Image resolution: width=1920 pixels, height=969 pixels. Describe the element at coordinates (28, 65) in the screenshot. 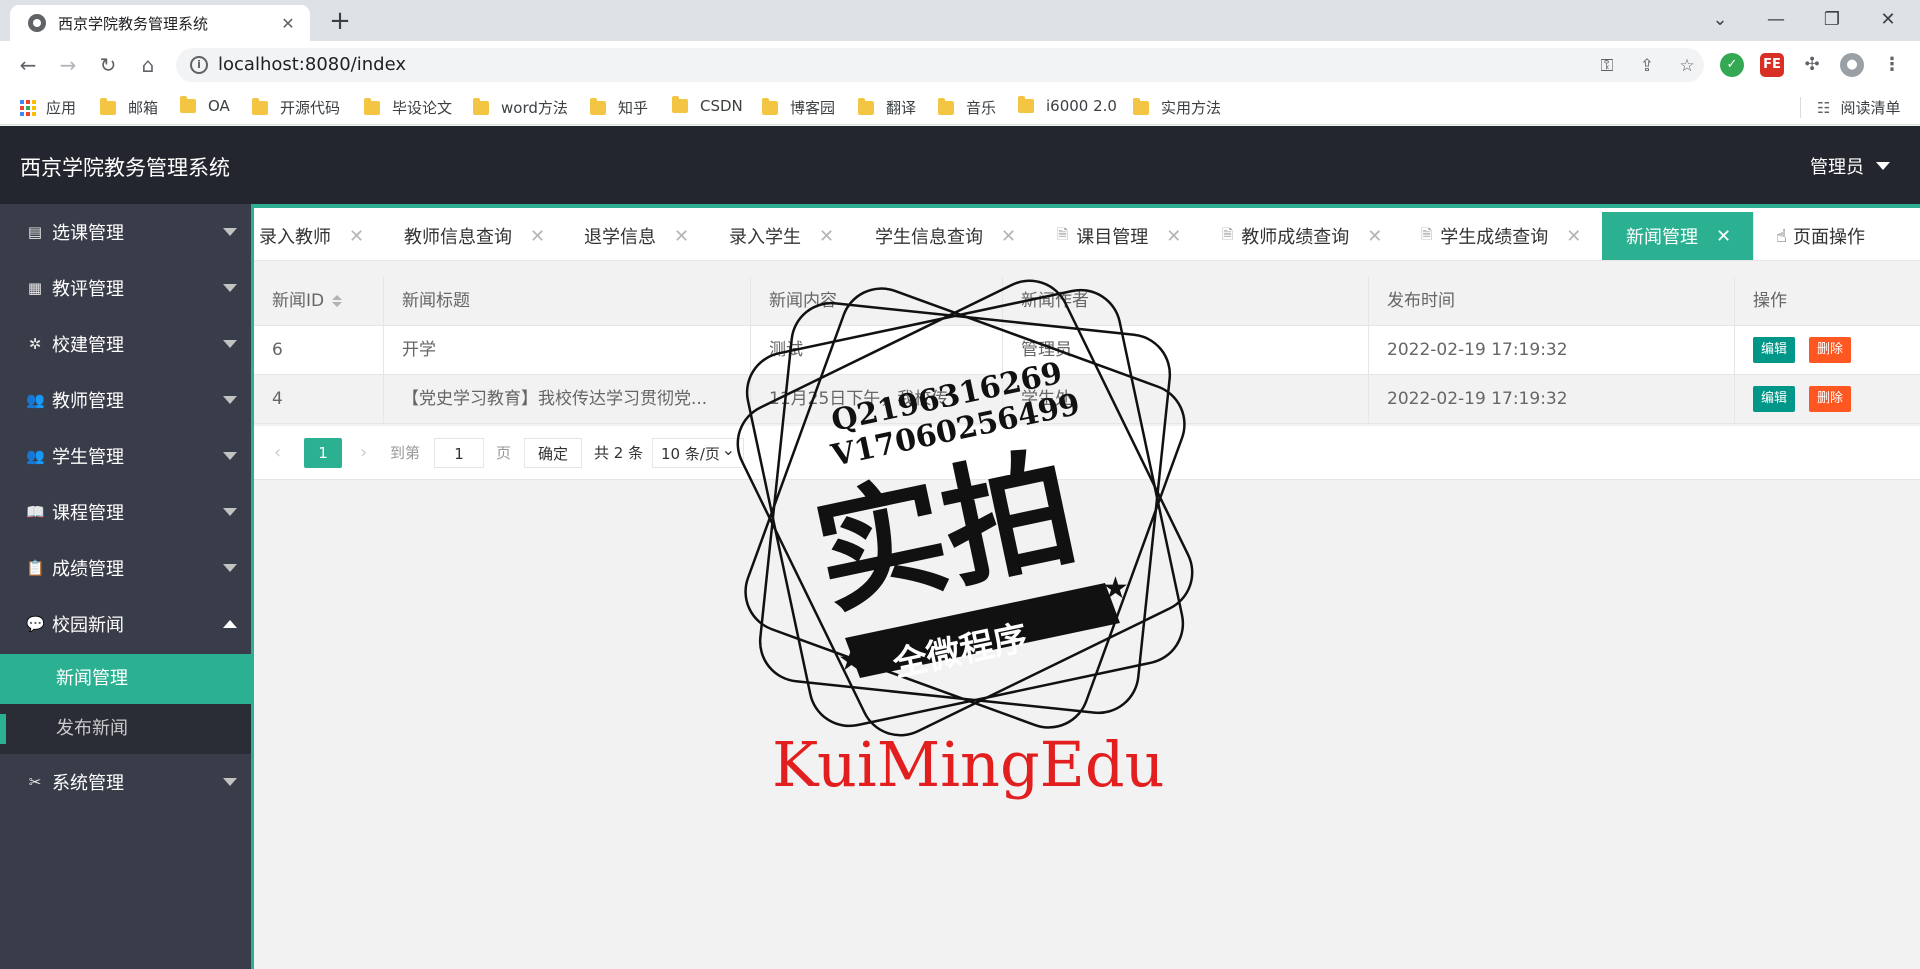

I see `back-button: ←` at that location.